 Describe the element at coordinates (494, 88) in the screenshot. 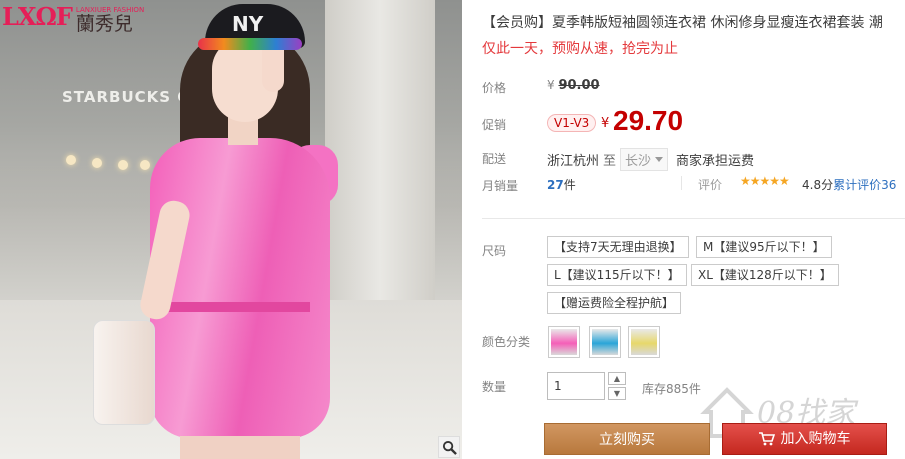

I see `price-label: 价格` at that location.